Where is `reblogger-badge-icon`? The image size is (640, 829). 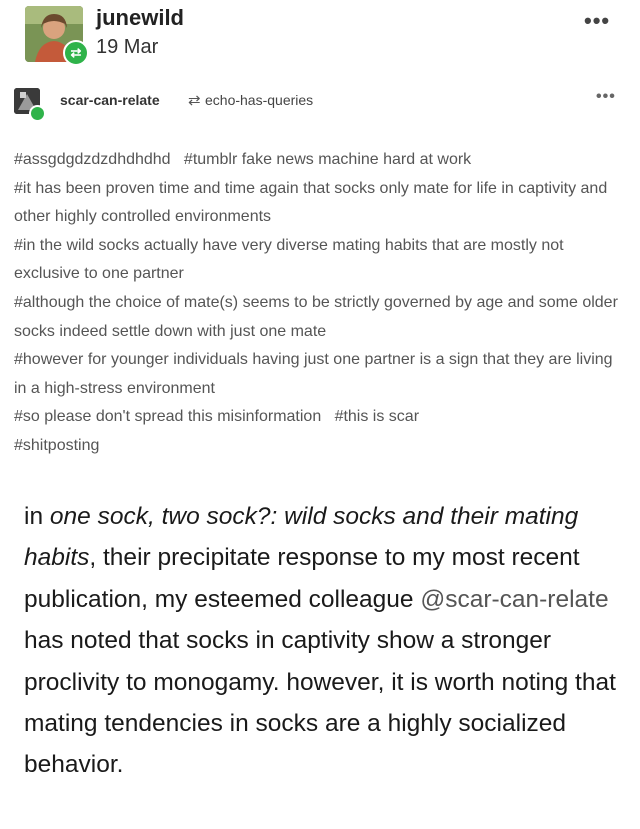
reblogger-badge-icon is located at coordinates (37, 113).